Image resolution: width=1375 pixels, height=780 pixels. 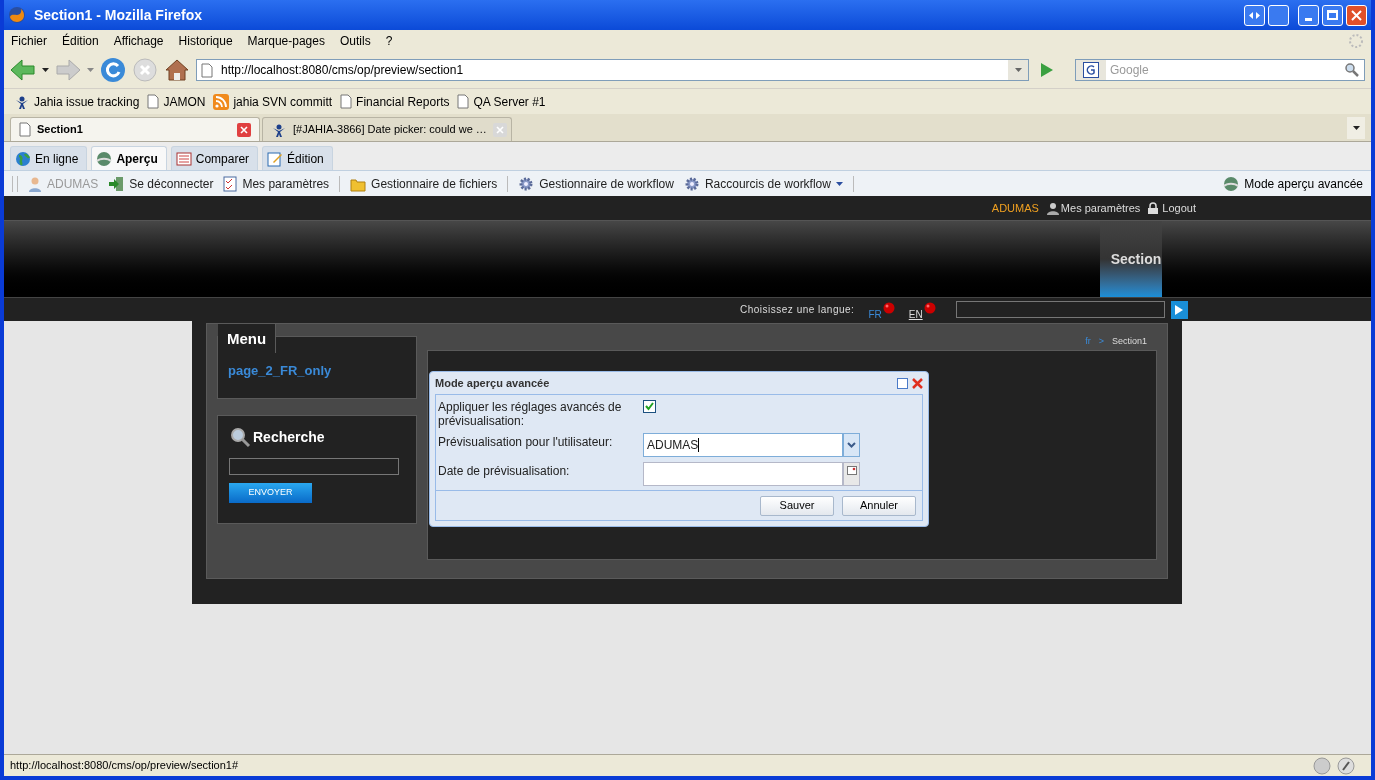 What do you see at coordinates (276, 183) in the screenshot?
I see `toolbar-button: Mes paramètres` at bounding box center [276, 183].